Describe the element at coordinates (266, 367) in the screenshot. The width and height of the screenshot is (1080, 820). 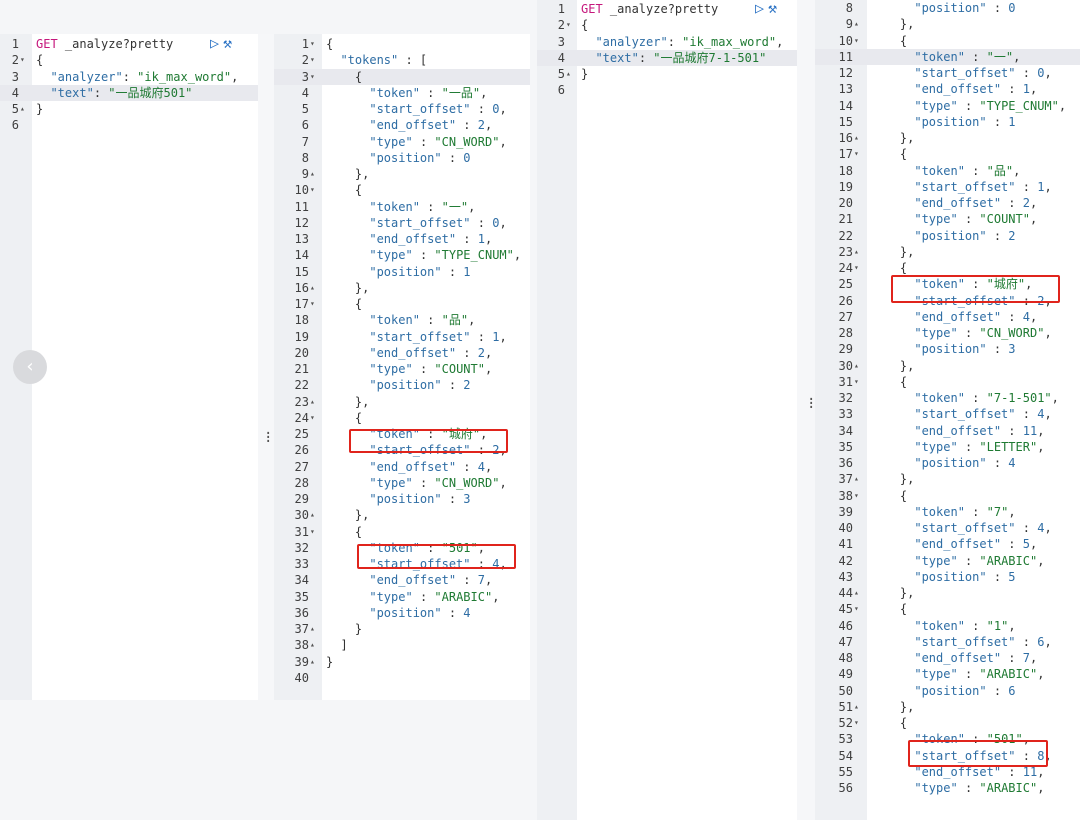
I see `left-pane-divider` at that location.